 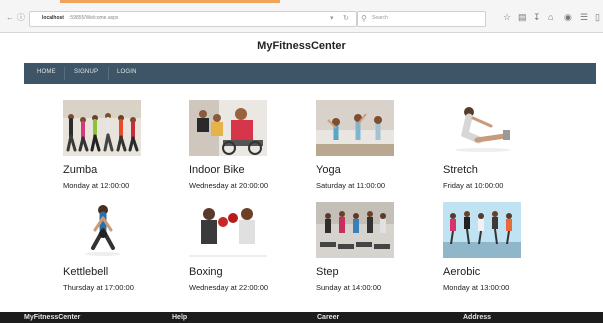 What do you see at coordinates (98, 287) in the screenshot?
I see `class-schedule: Thursday at 17:00:00` at bounding box center [98, 287].